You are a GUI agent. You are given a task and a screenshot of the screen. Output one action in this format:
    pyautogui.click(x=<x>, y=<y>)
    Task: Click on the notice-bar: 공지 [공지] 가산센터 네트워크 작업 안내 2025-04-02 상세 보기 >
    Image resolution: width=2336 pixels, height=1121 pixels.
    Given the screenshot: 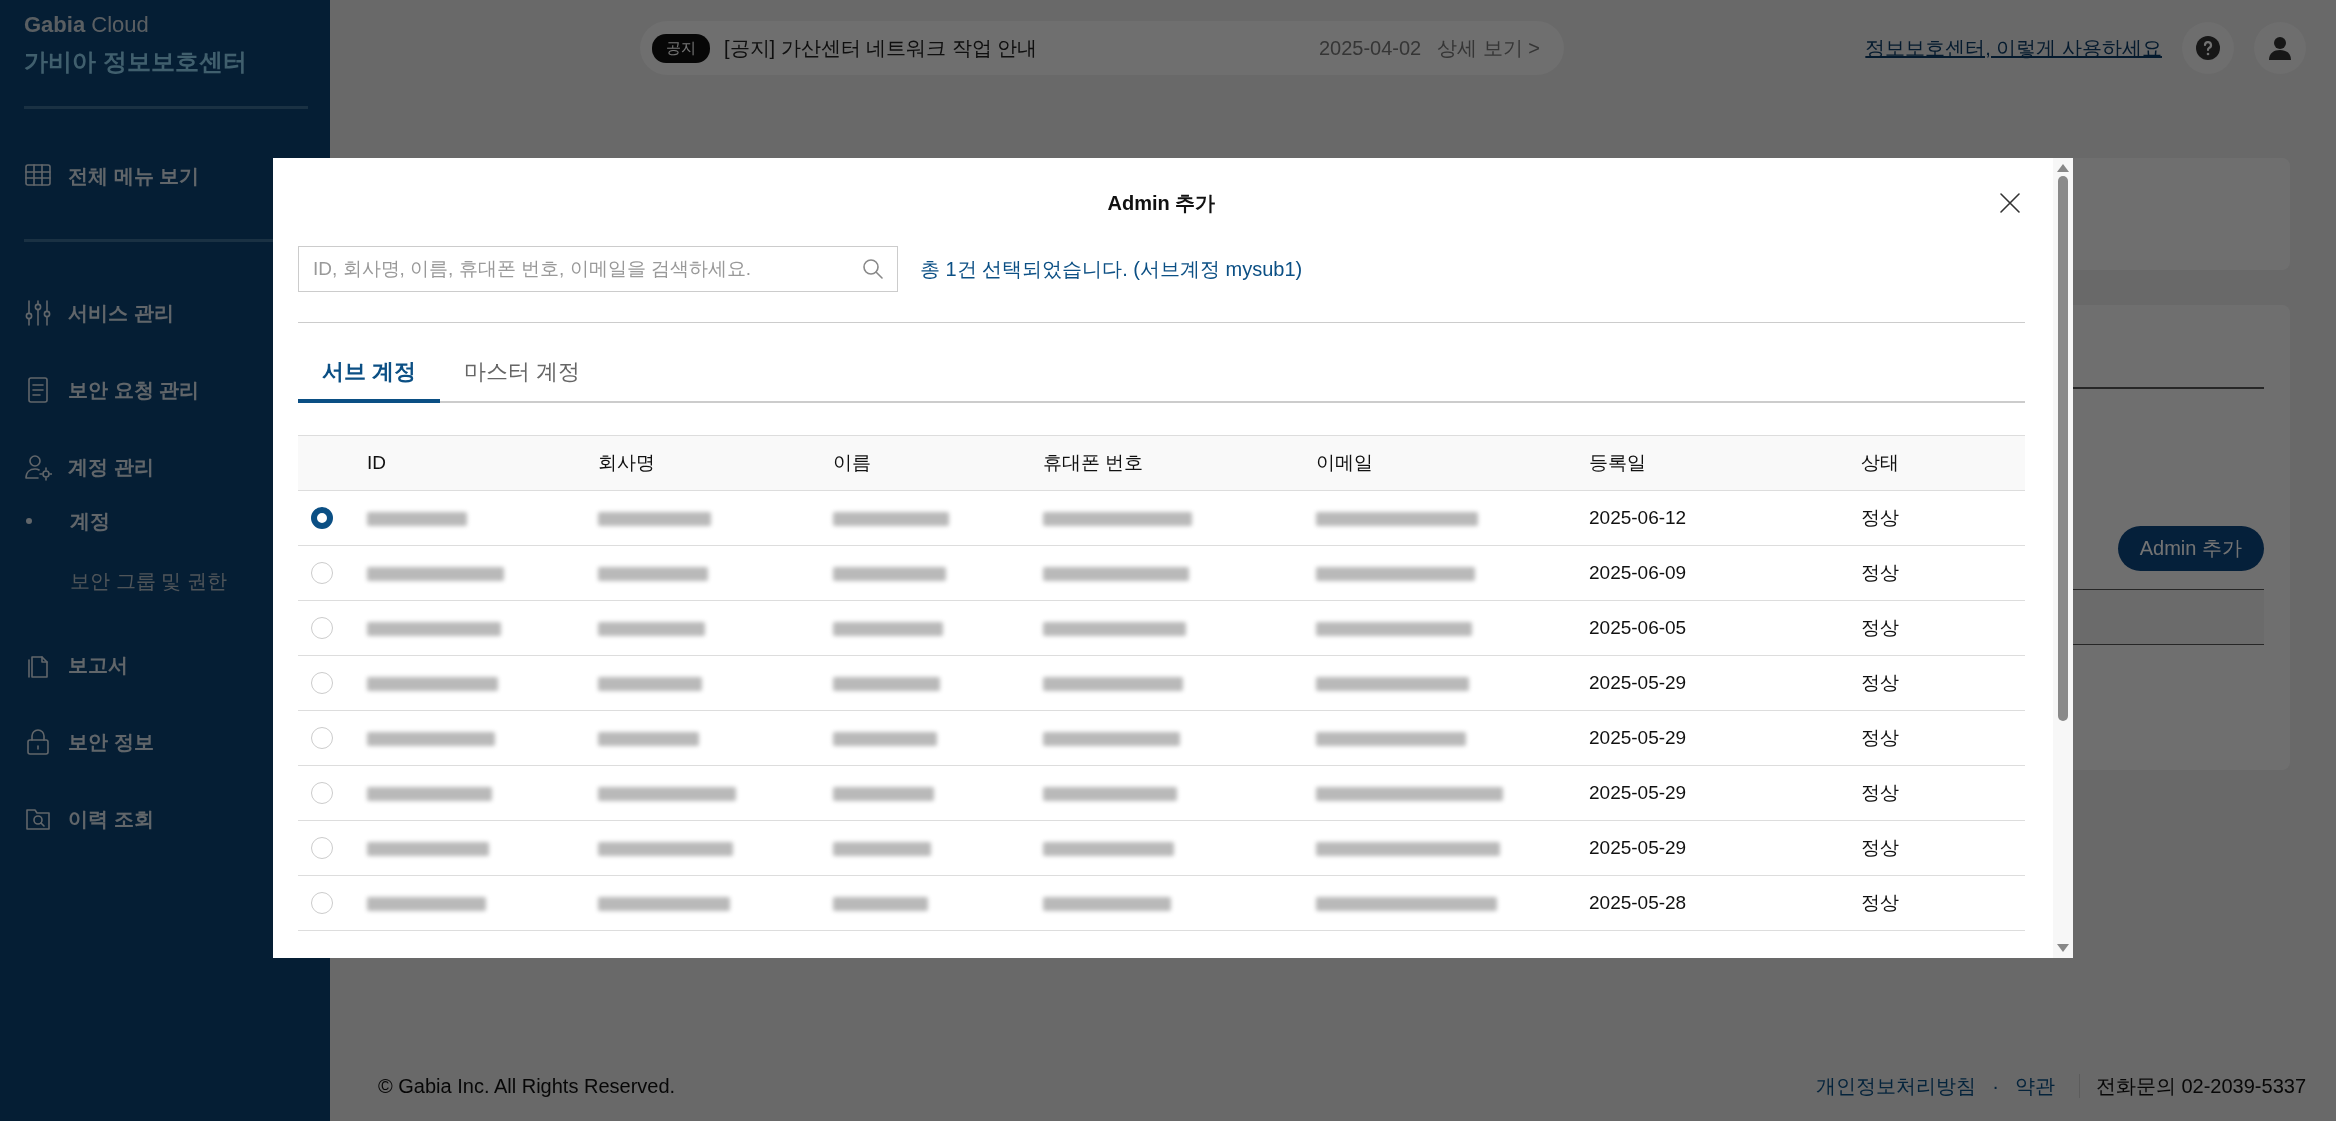 What is the action you would take?
    pyautogui.click(x=1102, y=48)
    